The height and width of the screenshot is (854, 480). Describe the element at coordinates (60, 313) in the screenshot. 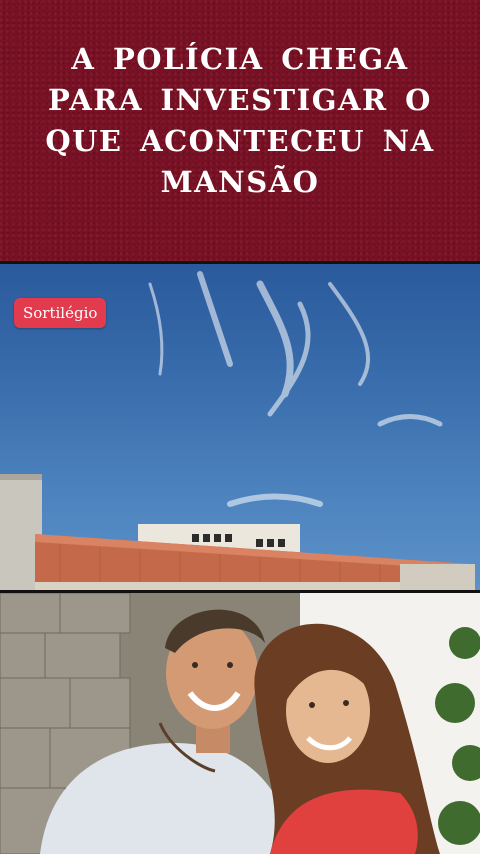

I see `show-title-badge: Sortilégio` at that location.